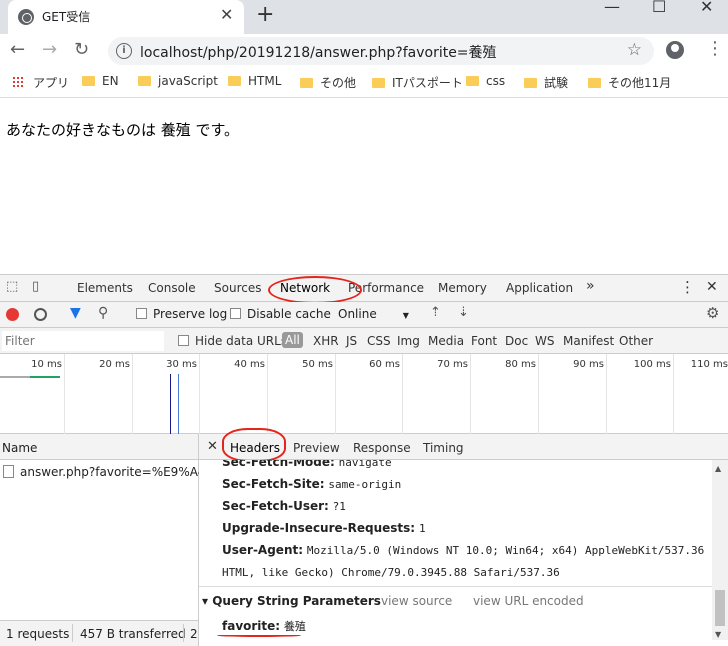 Image resolution: width=728 pixels, height=646 pixels. I want to click on detail-scrollbar: ▲ ▼, so click(720, 550).